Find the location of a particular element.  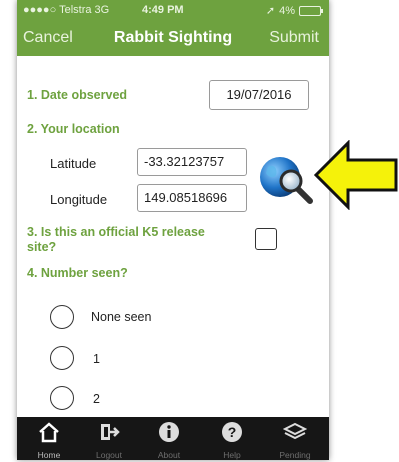

tab-about: About is located at coordinates (169, 438).